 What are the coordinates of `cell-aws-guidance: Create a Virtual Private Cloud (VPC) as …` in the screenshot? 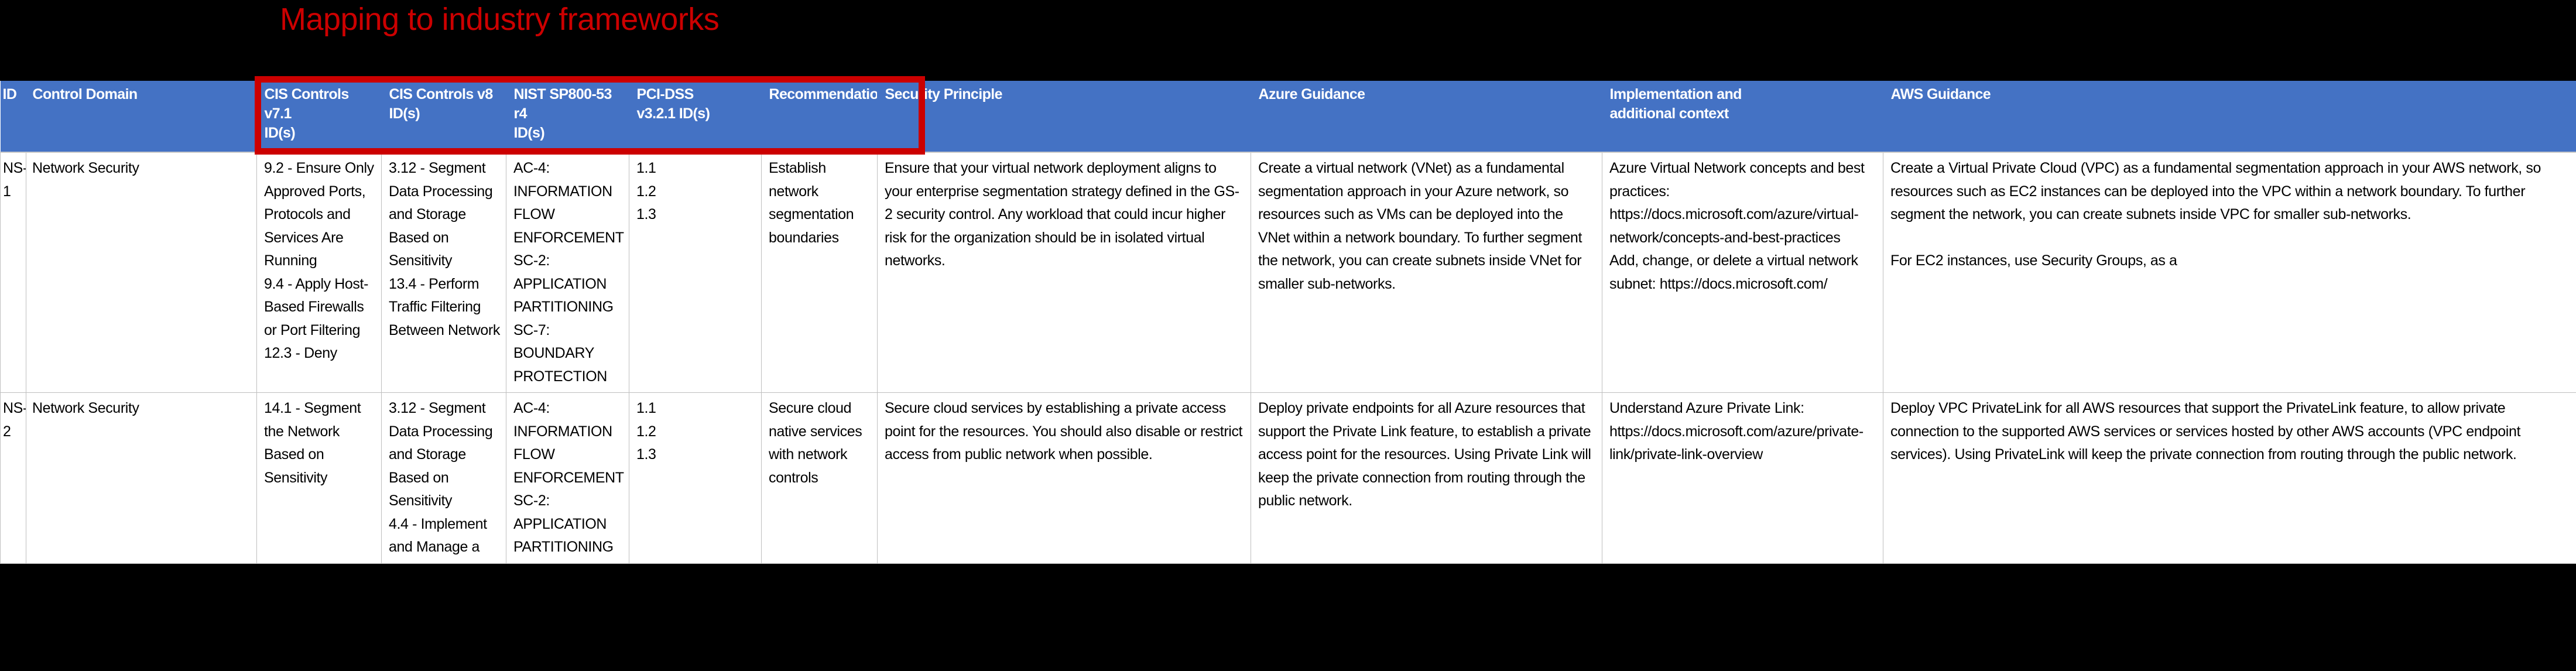 It's located at (2229, 272).